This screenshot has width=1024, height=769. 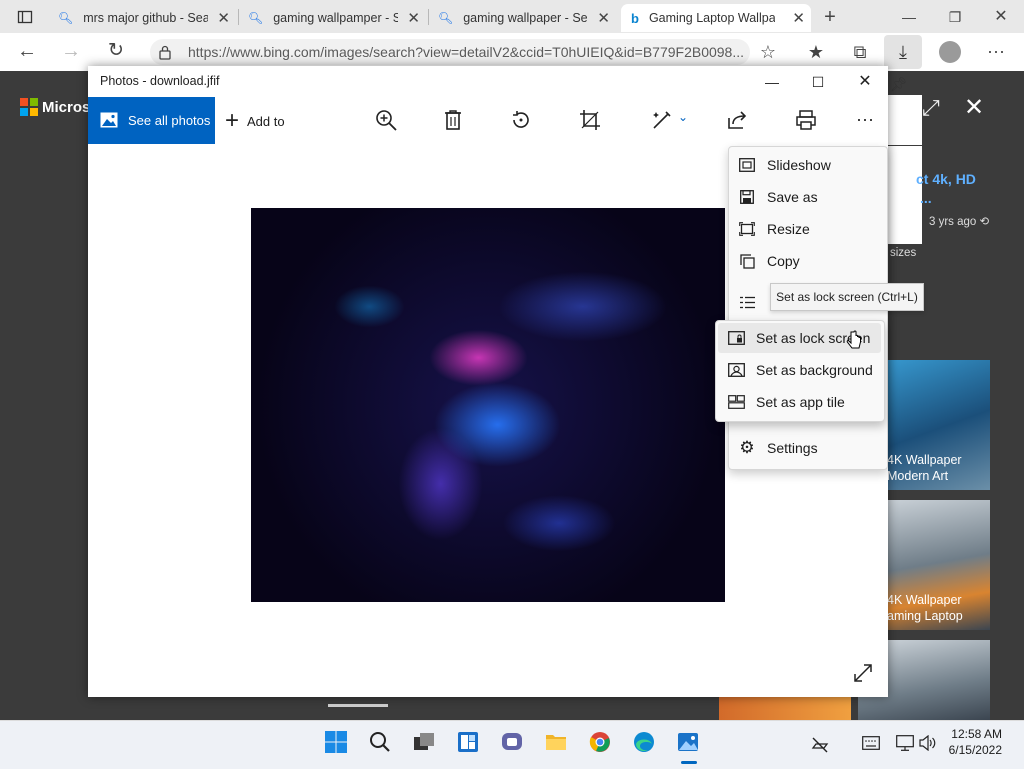 I want to click on menu-item-label: Set as background, so click(x=814, y=370).